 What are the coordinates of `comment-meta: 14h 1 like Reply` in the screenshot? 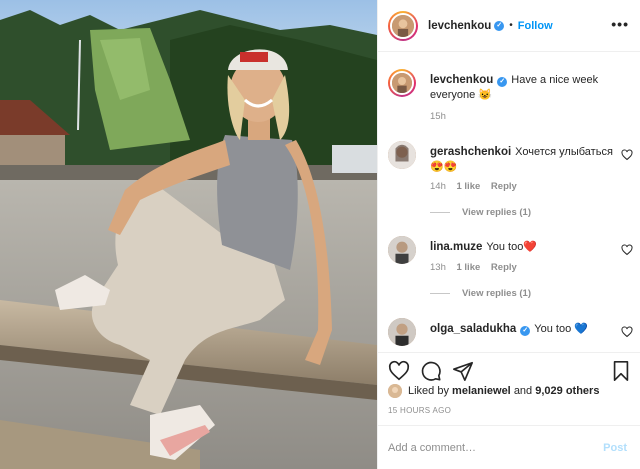 It's located at (477, 186).